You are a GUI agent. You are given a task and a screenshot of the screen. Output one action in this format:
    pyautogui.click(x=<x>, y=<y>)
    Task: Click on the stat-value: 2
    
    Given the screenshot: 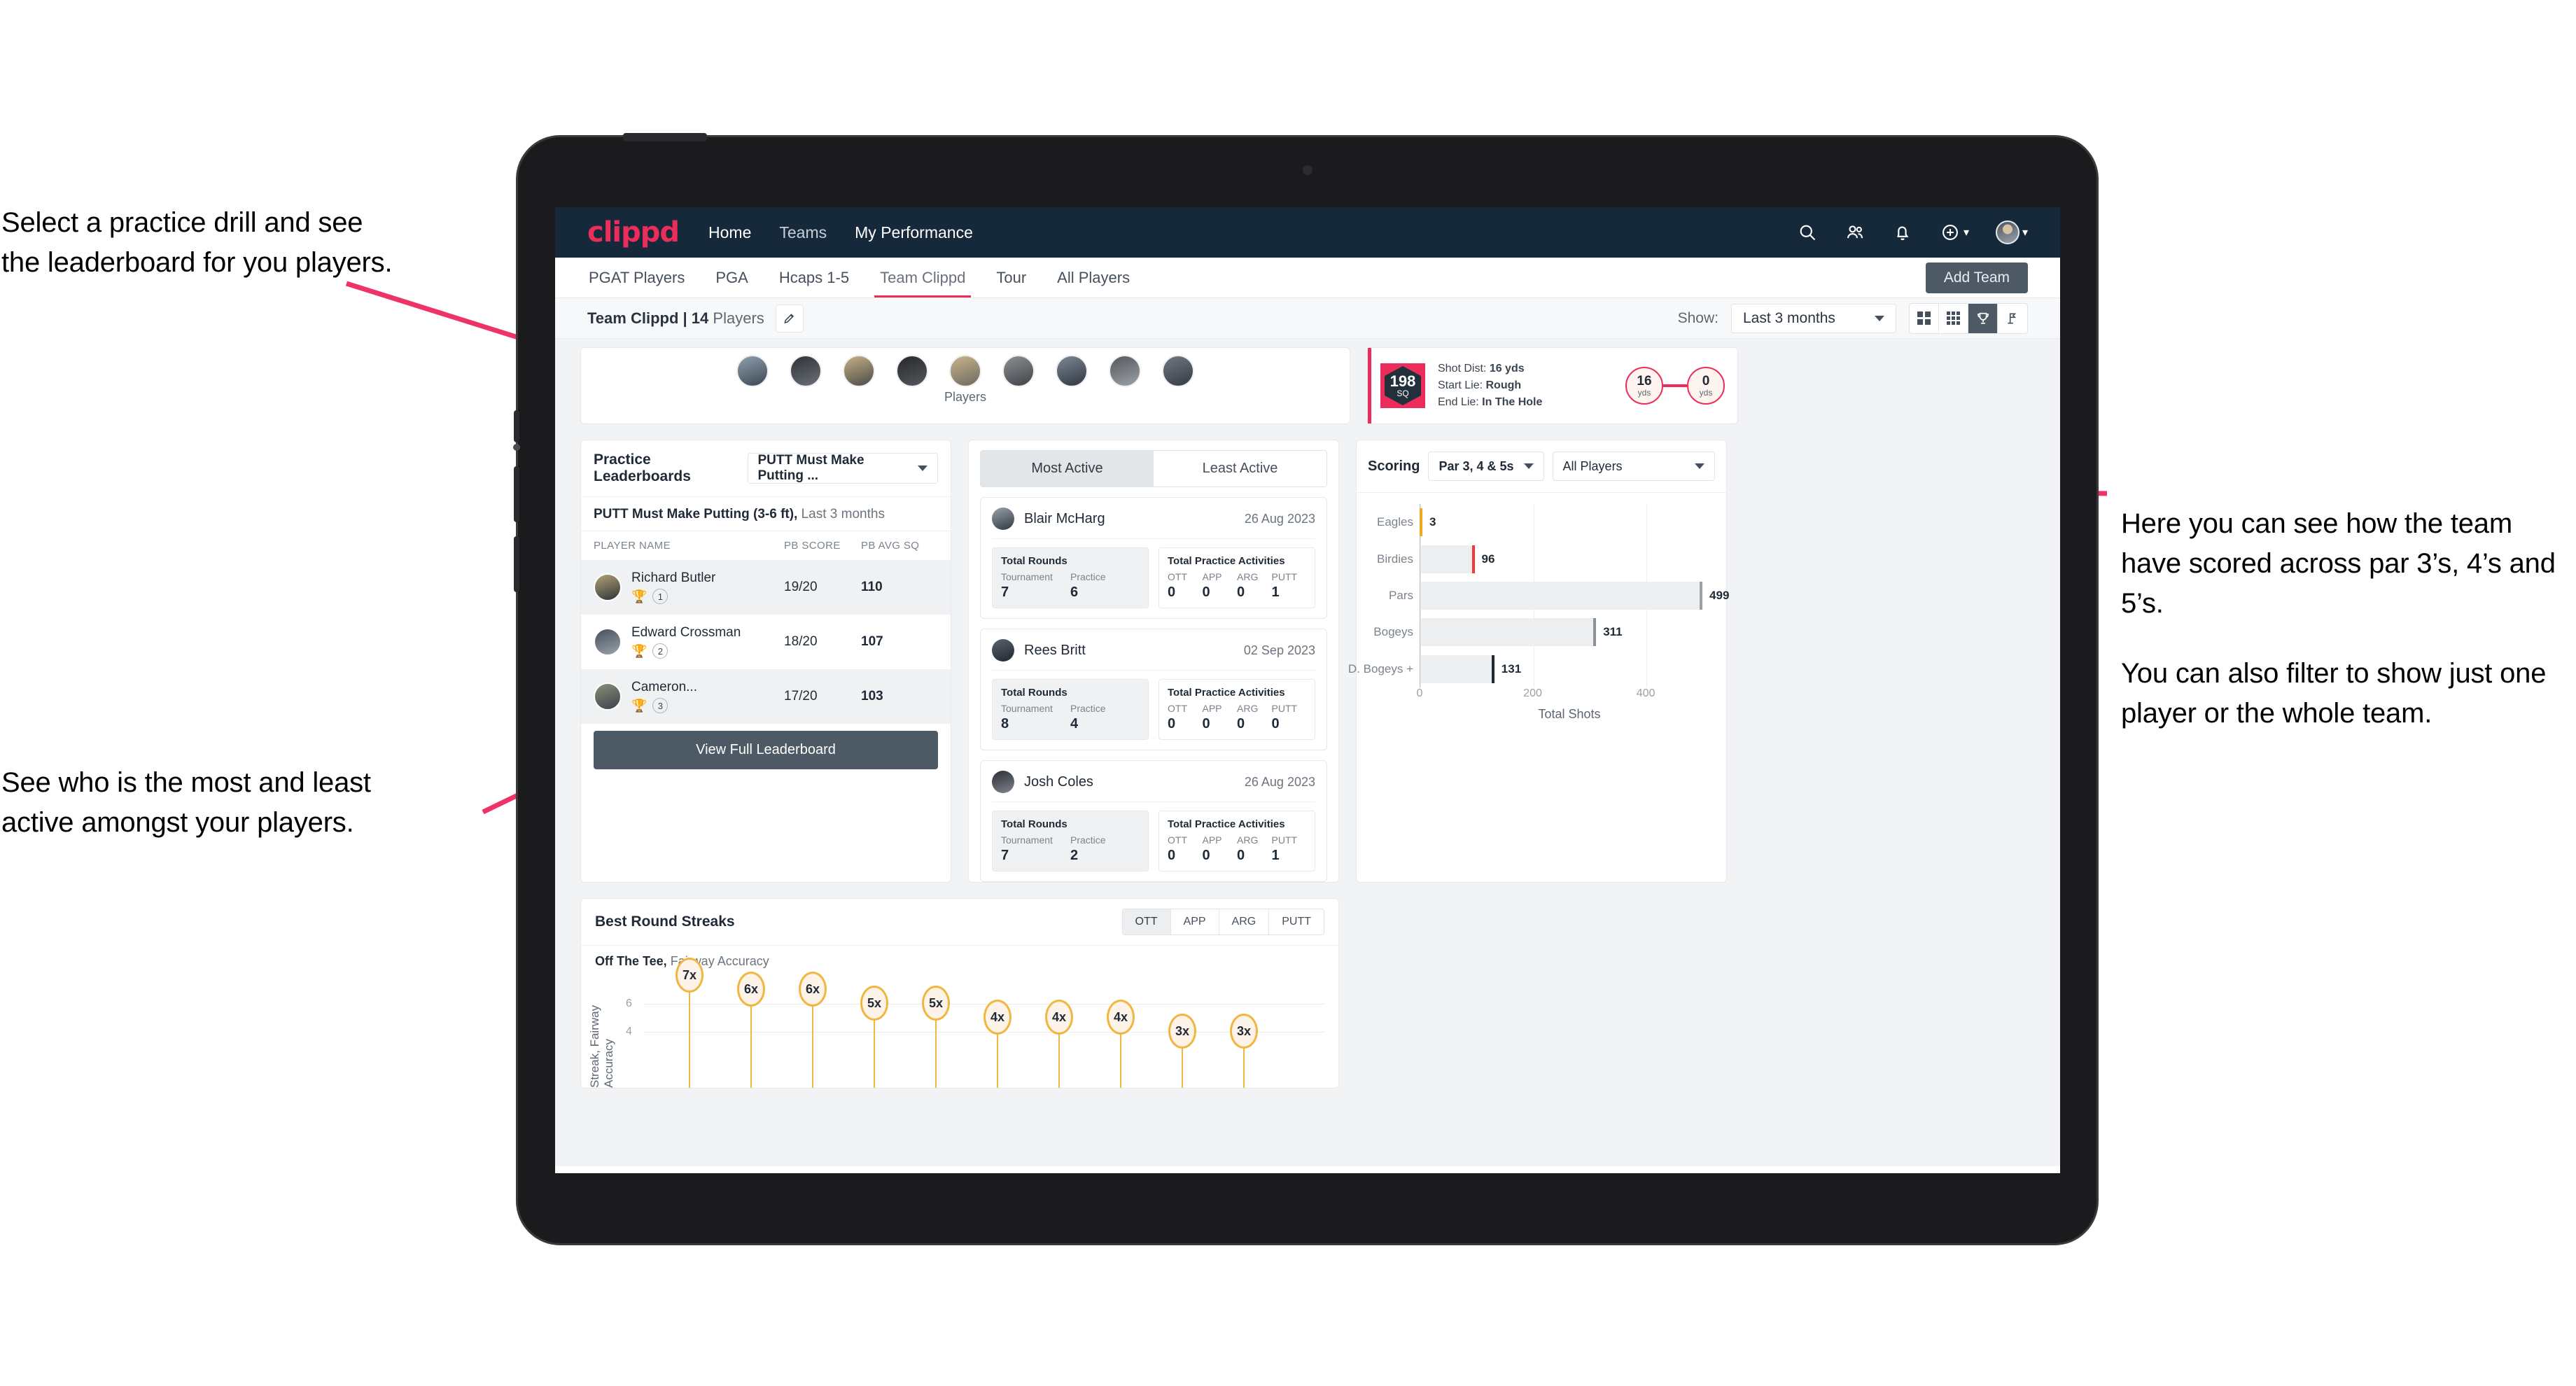 What is the action you would take?
    pyautogui.click(x=1074, y=855)
    